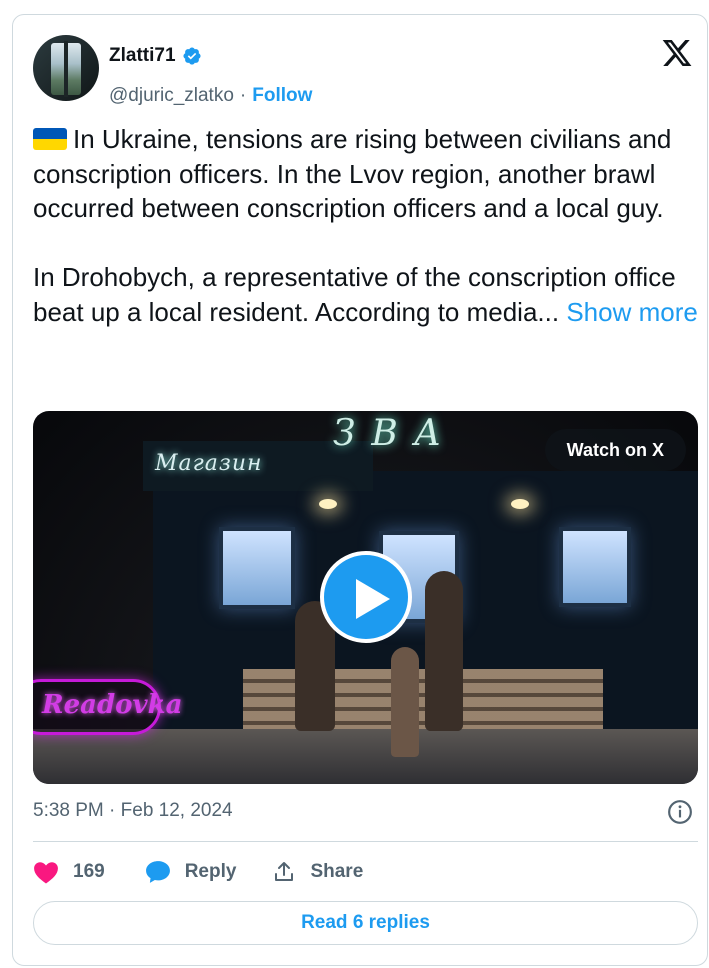  Describe the element at coordinates (520, 504) in the screenshot. I see `video-lamp-right` at that location.